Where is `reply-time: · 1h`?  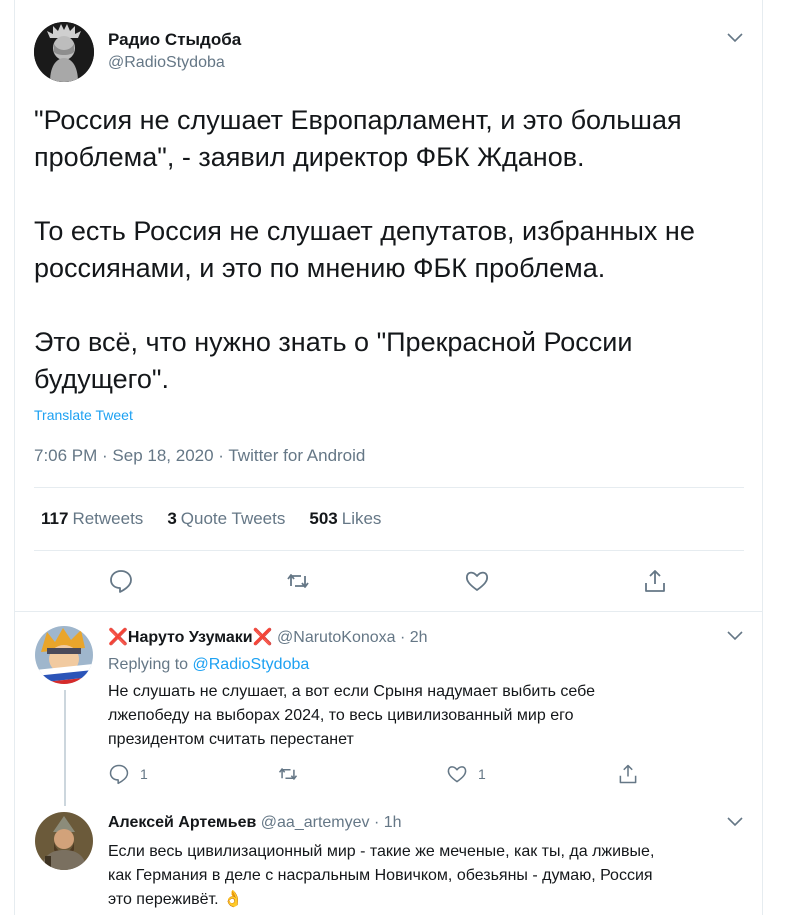 reply-time: · 1h is located at coordinates (388, 822).